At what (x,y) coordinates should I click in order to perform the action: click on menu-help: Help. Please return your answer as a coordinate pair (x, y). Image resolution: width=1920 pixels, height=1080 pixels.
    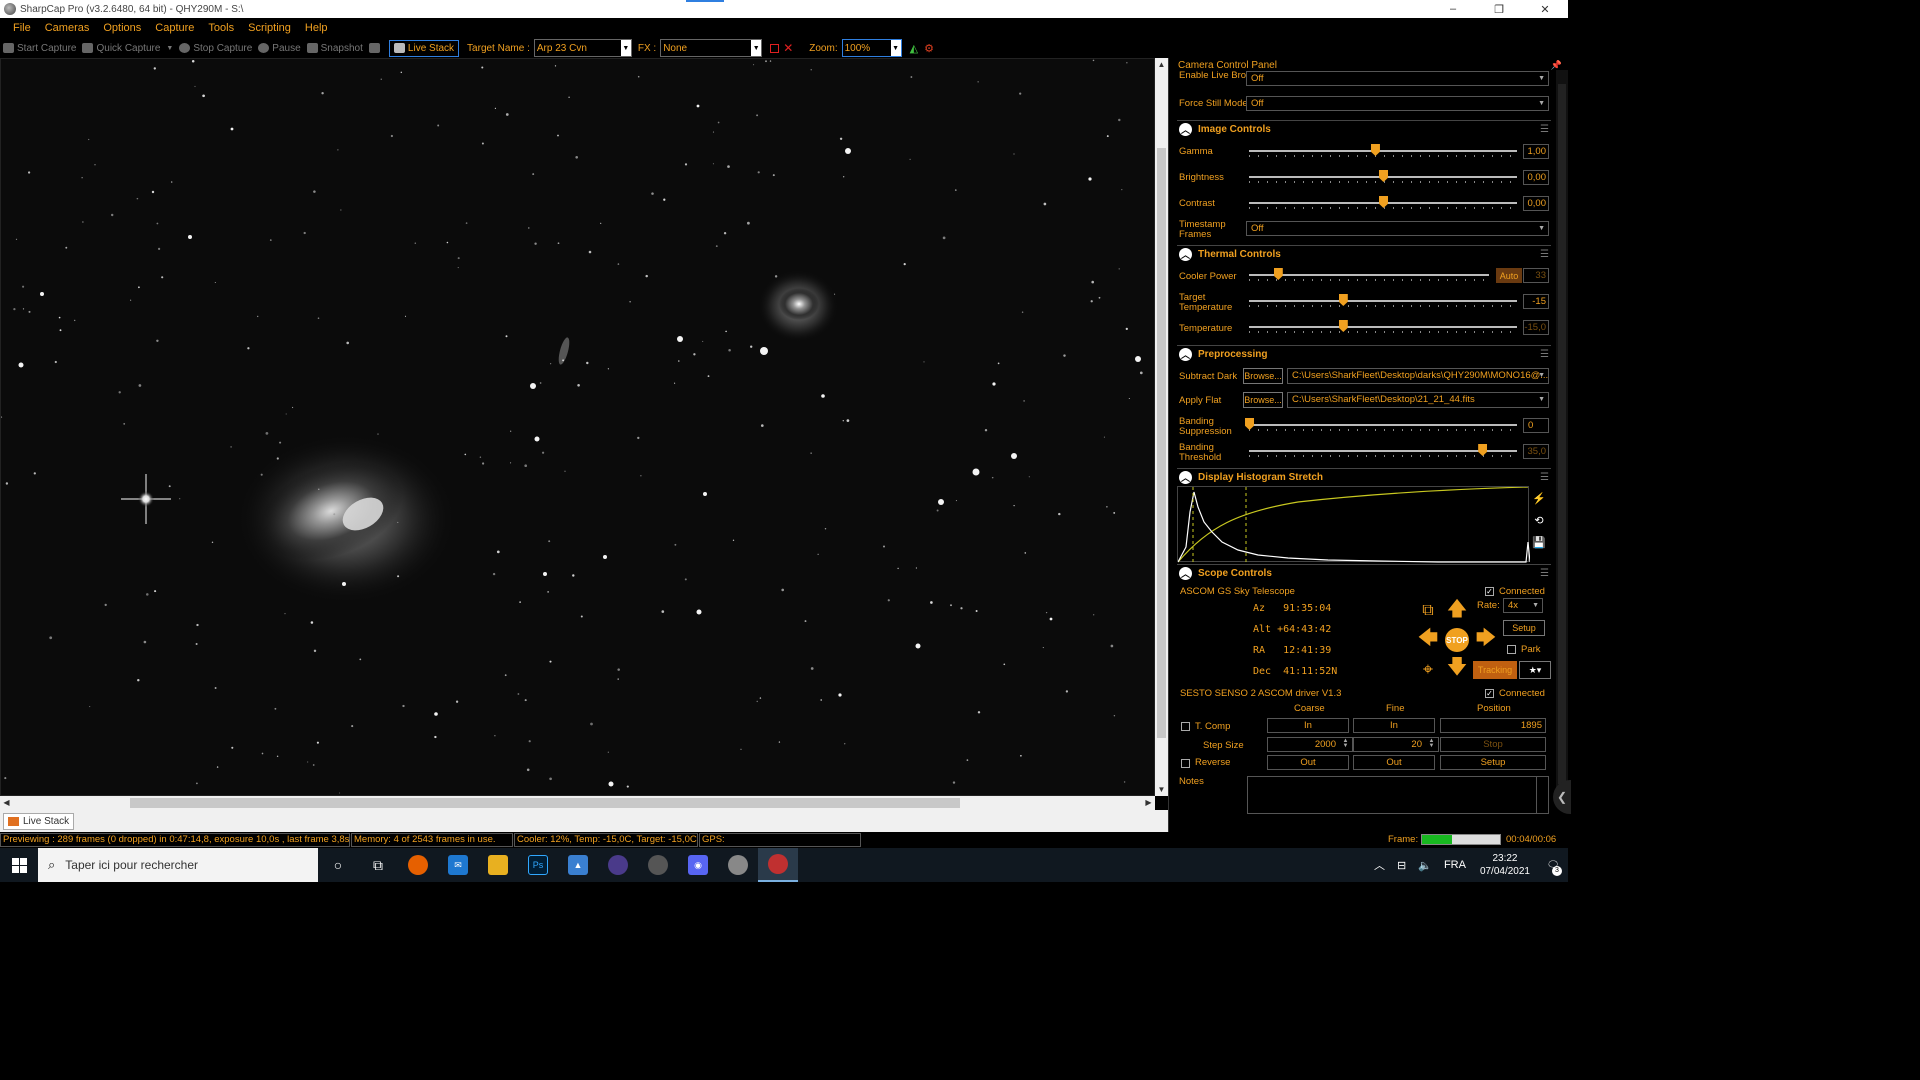
    Looking at the image, I should click on (316, 28).